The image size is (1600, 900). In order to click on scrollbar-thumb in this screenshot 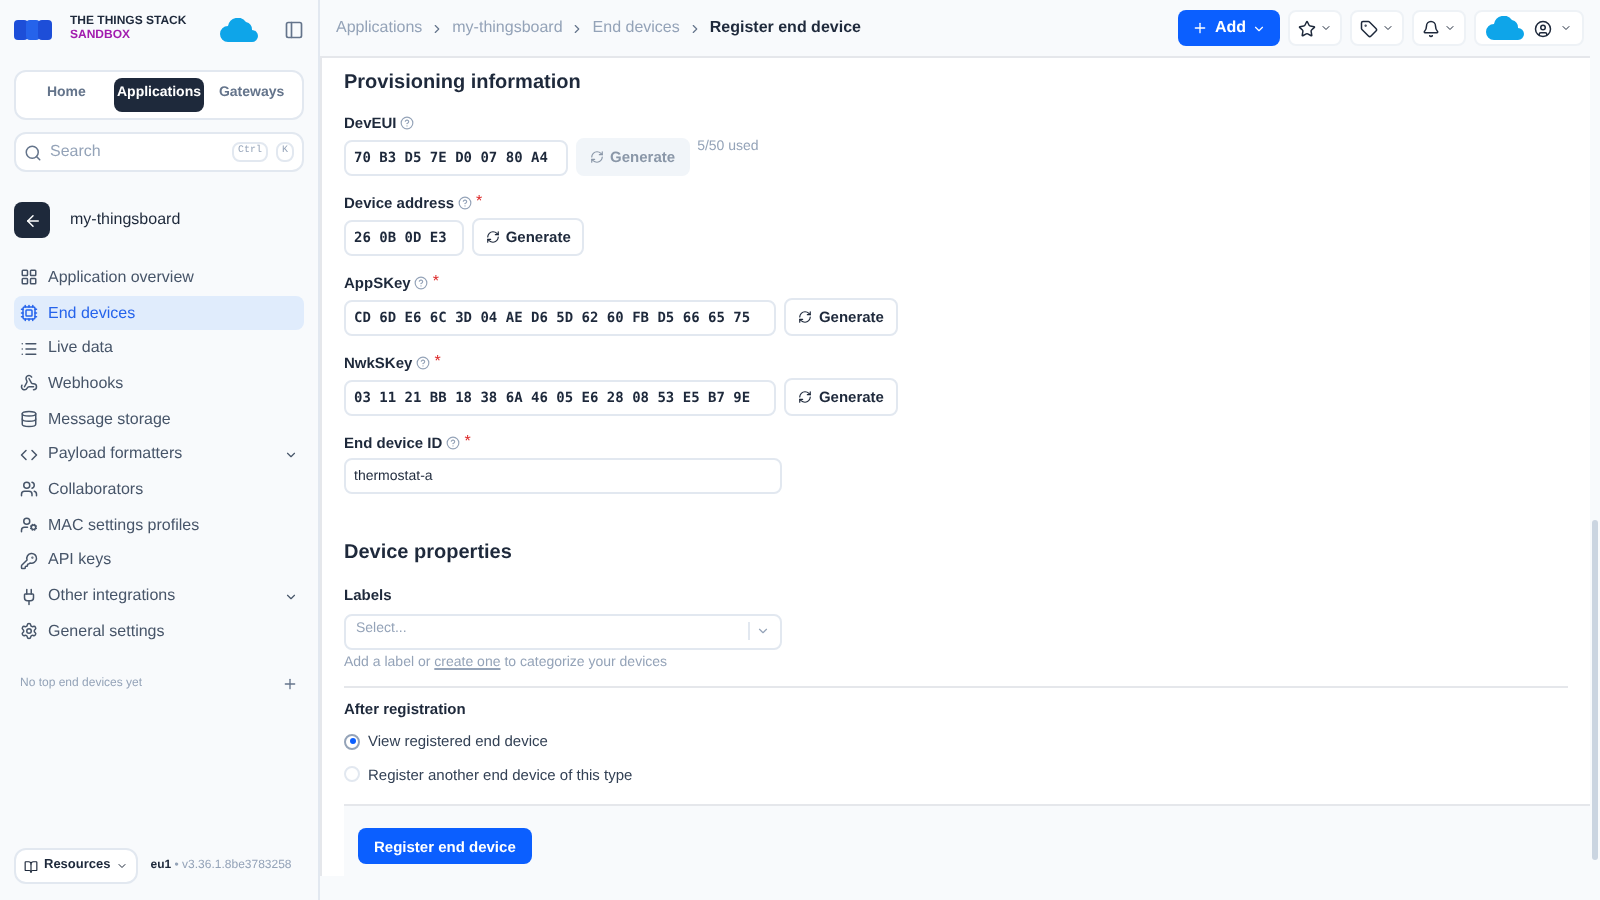, I will do `click(1595, 690)`.